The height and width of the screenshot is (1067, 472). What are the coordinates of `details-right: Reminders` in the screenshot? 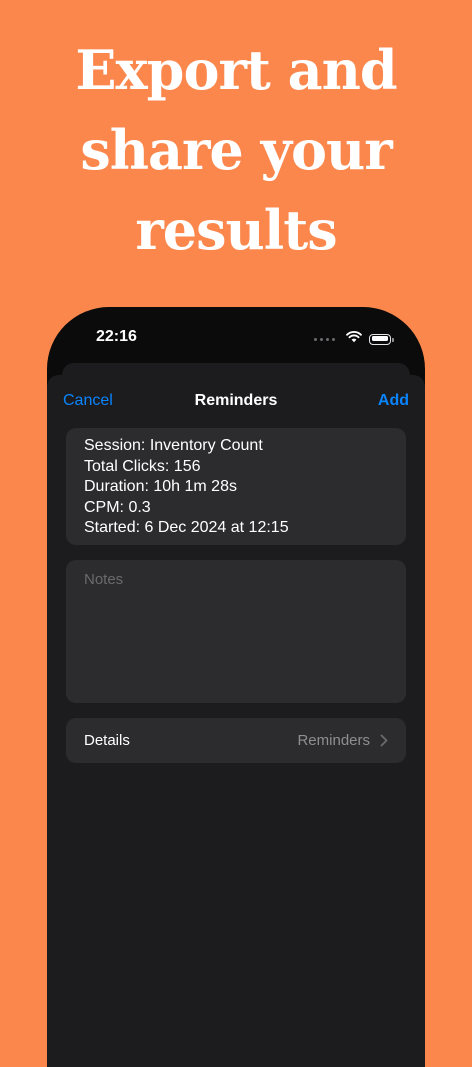 It's located at (342, 740).